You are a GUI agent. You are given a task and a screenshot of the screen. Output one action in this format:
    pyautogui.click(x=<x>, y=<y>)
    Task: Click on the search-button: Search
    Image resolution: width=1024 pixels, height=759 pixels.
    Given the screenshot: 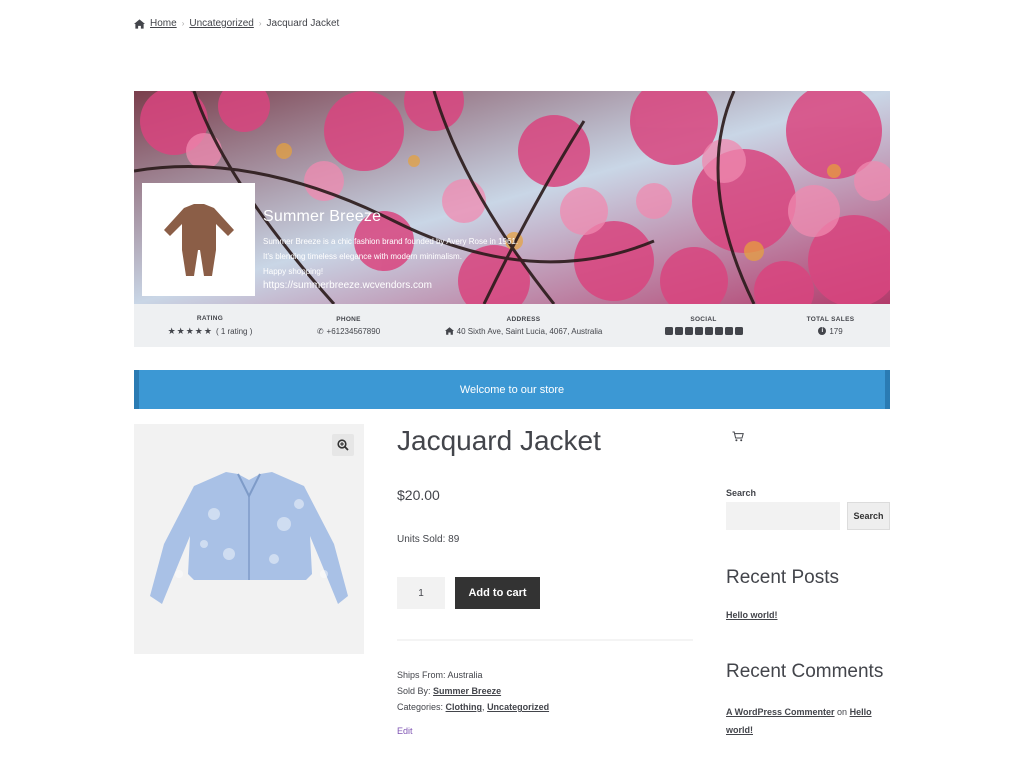 What is the action you would take?
    pyautogui.click(x=868, y=516)
    